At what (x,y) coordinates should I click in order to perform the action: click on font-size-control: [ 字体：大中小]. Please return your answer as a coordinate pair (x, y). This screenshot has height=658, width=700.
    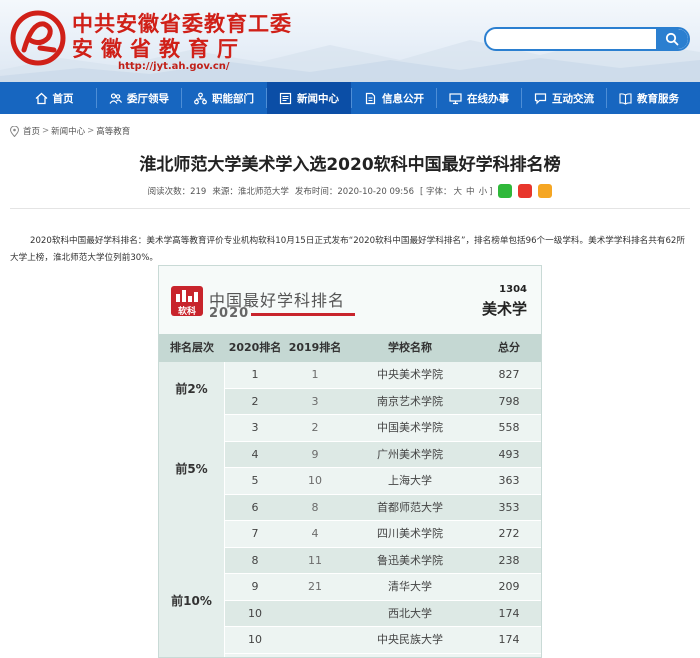
    Looking at the image, I should click on (456, 191).